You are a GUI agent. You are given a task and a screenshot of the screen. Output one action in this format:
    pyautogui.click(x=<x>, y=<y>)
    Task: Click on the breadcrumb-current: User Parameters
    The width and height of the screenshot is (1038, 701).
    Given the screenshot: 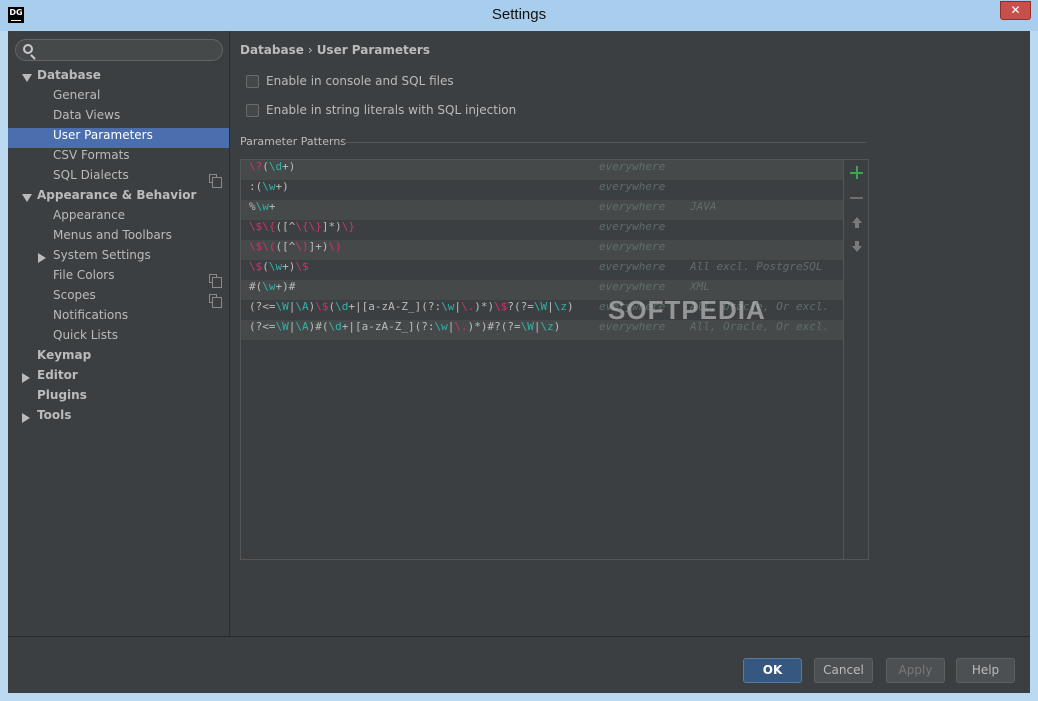 What is the action you would take?
    pyautogui.click(x=373, y=50)
    